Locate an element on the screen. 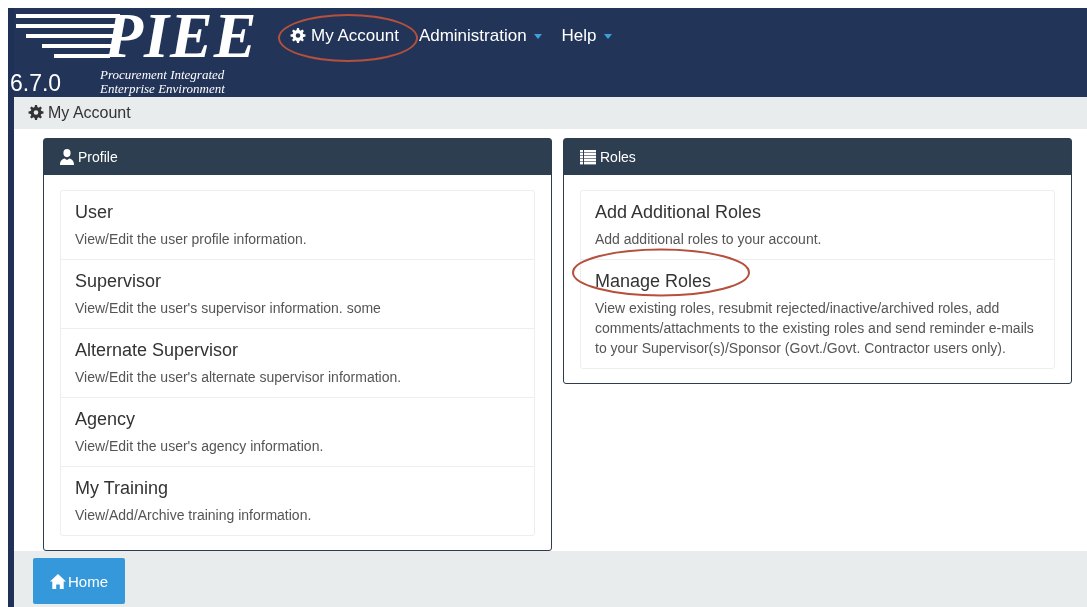 Image resolution: width=1087 pixels, height=607 pixels. breadcrumb-title: My Account is located at coordinates (89, 113).